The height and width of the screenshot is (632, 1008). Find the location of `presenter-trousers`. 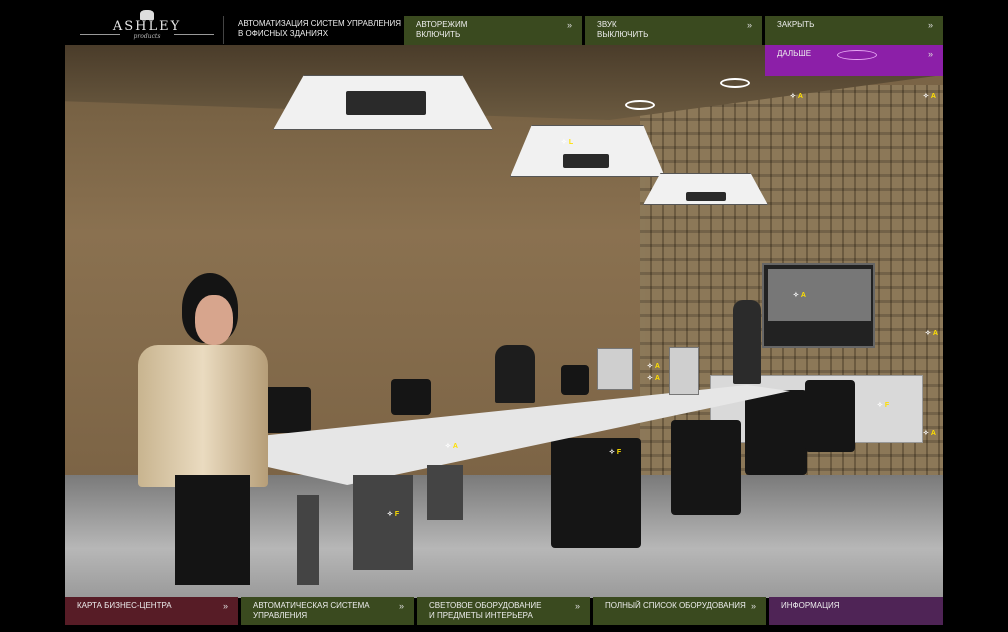

presenter-trousers is located at coordinates (212, 530).